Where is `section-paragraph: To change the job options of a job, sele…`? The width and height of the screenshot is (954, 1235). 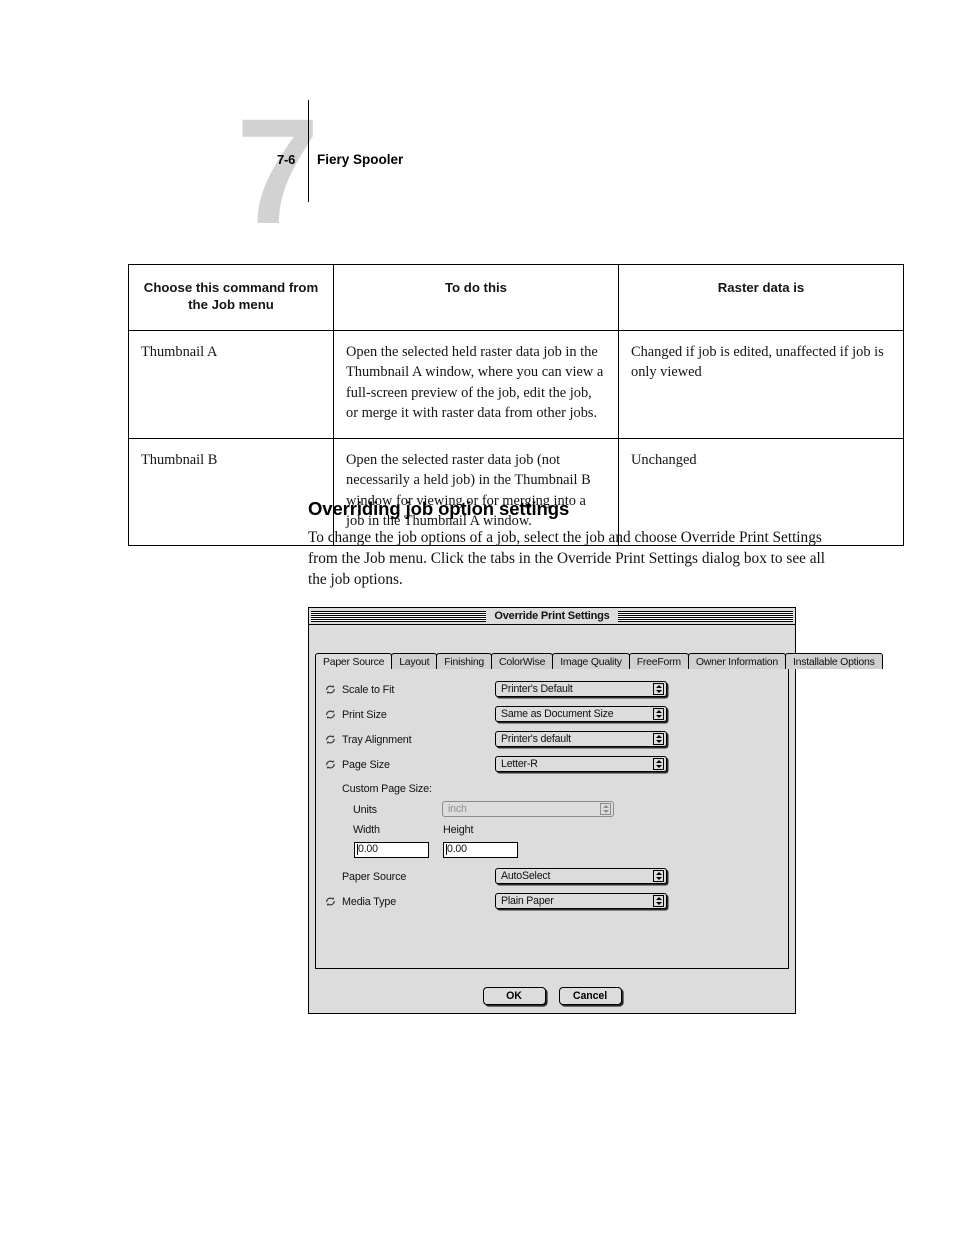
section-paragraph: To change the job options of a job, sele… is located at coordinates (569, 558).